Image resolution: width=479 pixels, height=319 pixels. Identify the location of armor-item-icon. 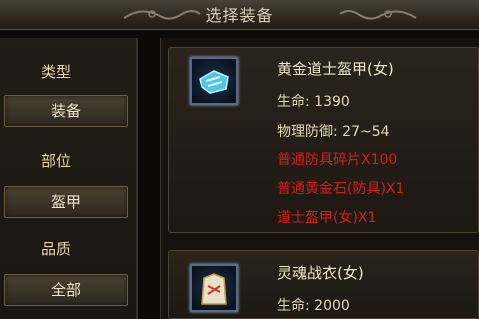
(214, 81).